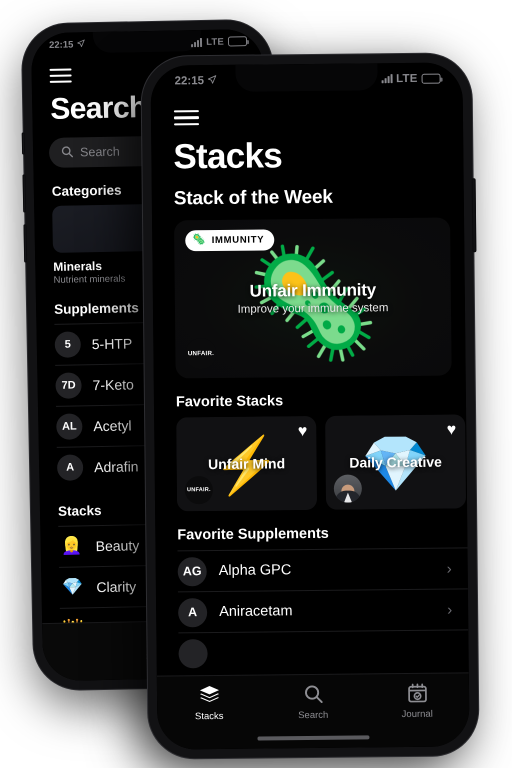 This screenshot has height=768, width=512. What do you see at coordinates (116, 587) in the screenshot?
I see `list-item-label: Clarity` at bounding box center [116, 587].